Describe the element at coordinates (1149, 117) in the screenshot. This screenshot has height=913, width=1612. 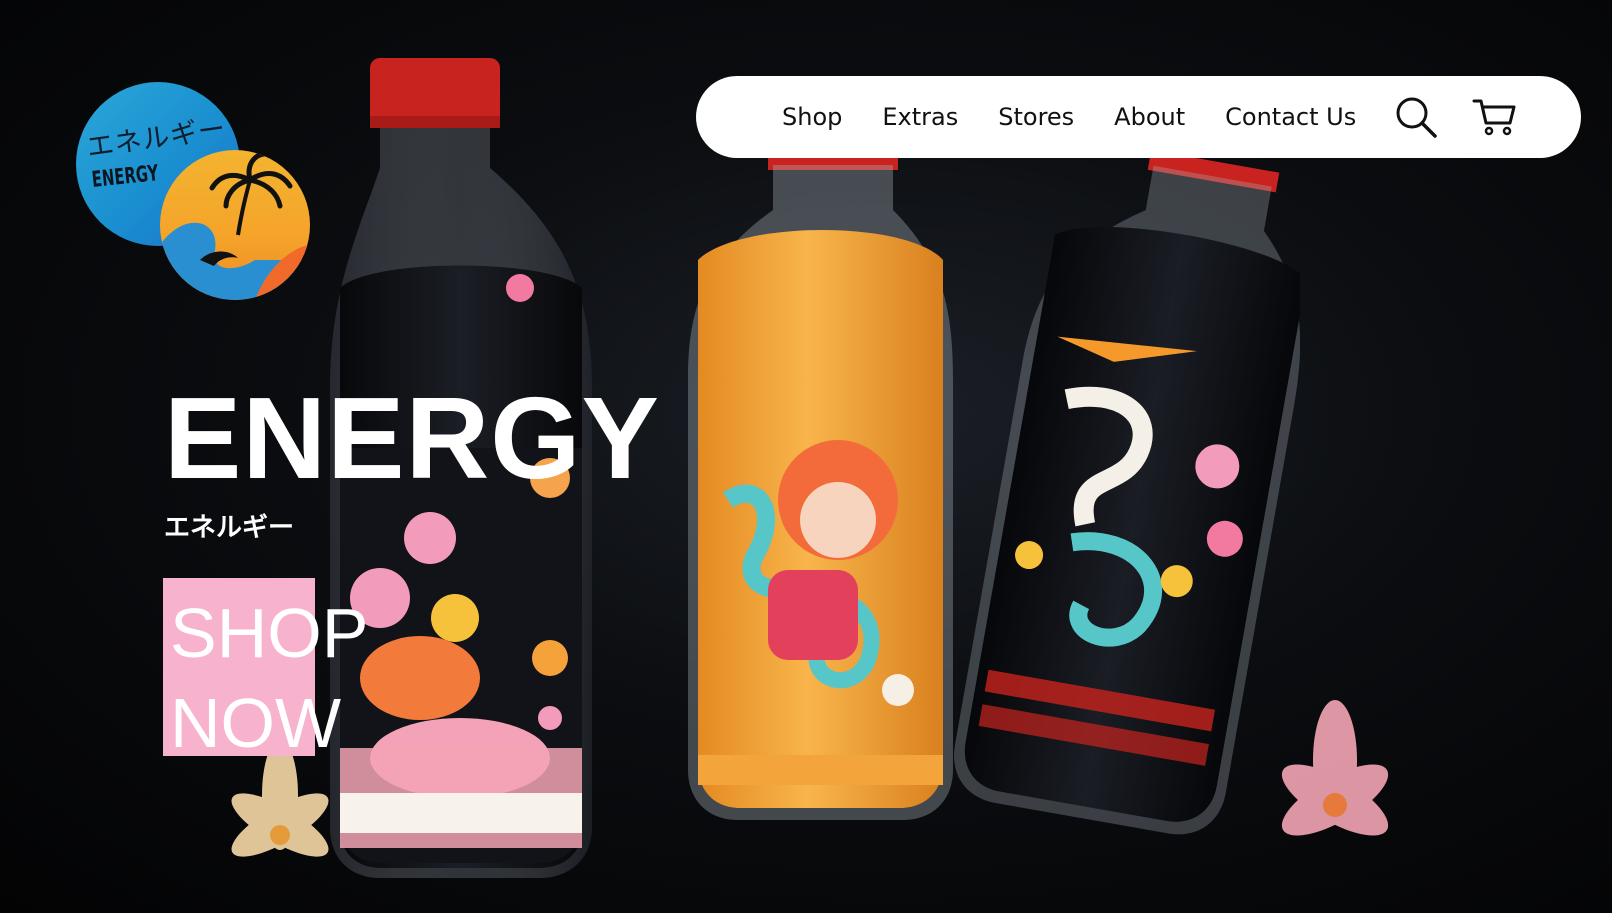
I see `nav-link-about: About` at that location.